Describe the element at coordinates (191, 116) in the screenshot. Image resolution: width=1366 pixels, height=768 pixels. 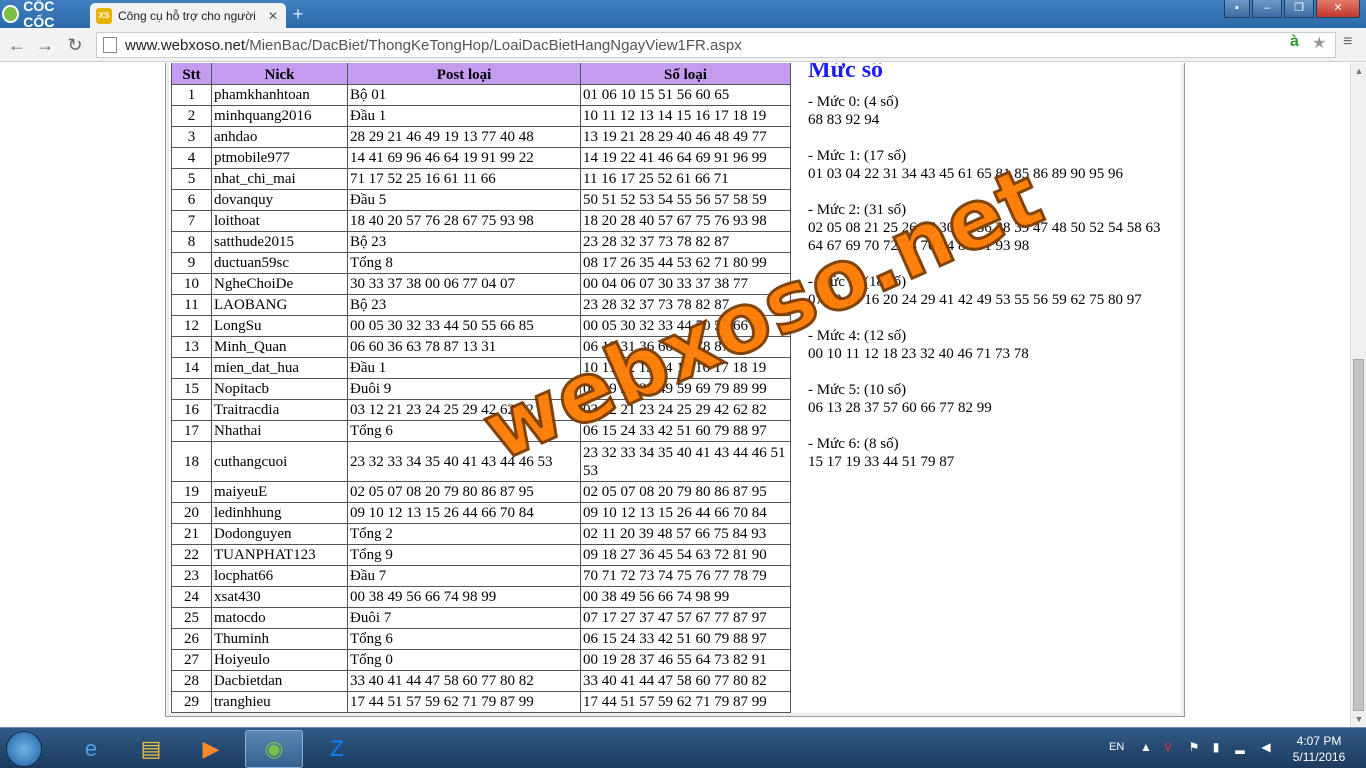
I see `row-stt: 2` at that location.